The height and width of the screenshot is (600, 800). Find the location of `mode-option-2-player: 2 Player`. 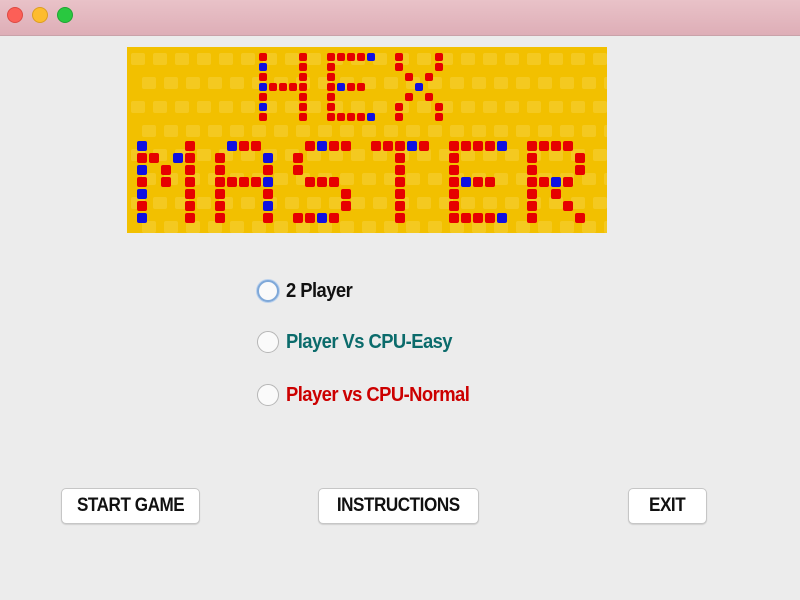

mode-option-2-player: 2 Player is located at coordinates (307, 291).